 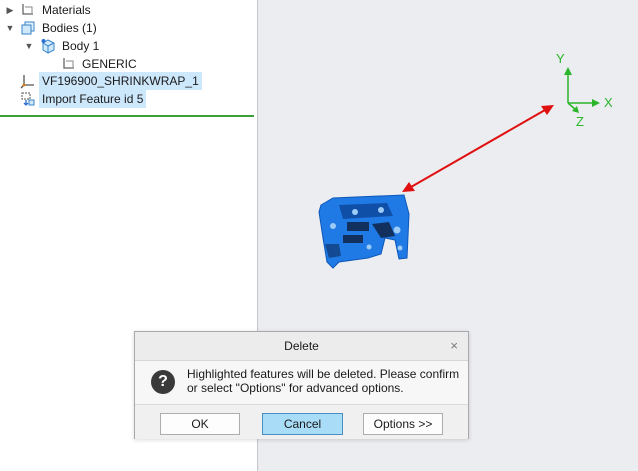 I want to click on expand-caret-icon: ▶, so click(x=10, y=10).